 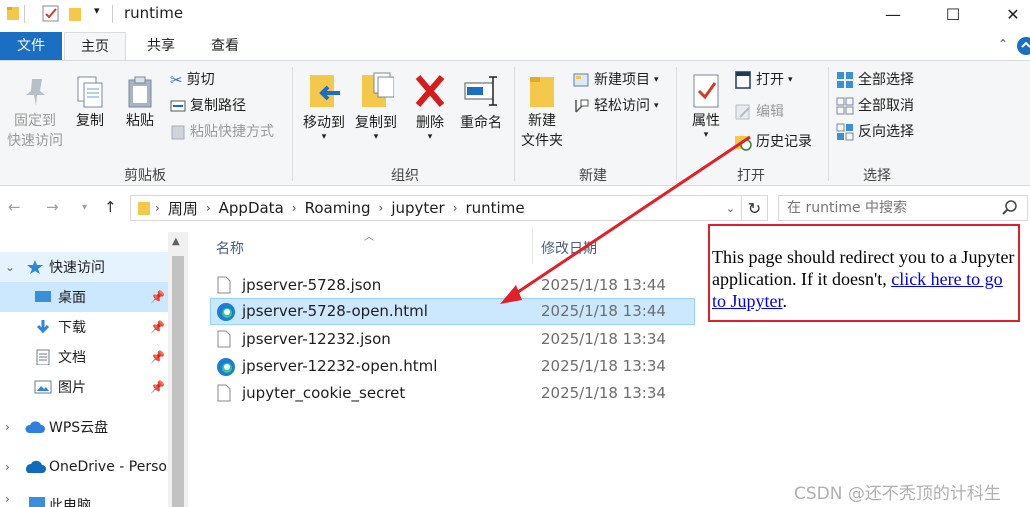 I want to click on properties-check-icon, so click(x=51, y=14).